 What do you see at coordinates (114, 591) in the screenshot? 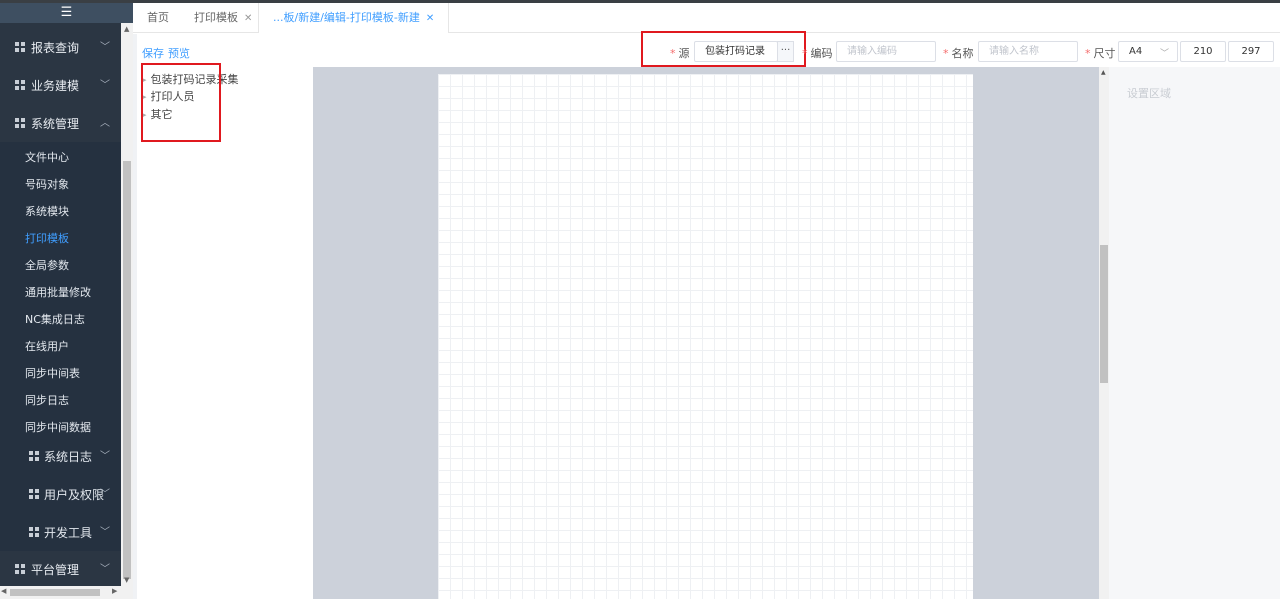
I see `scroll-right-arrow-icon: ▶` at bounding box center [114, 591].